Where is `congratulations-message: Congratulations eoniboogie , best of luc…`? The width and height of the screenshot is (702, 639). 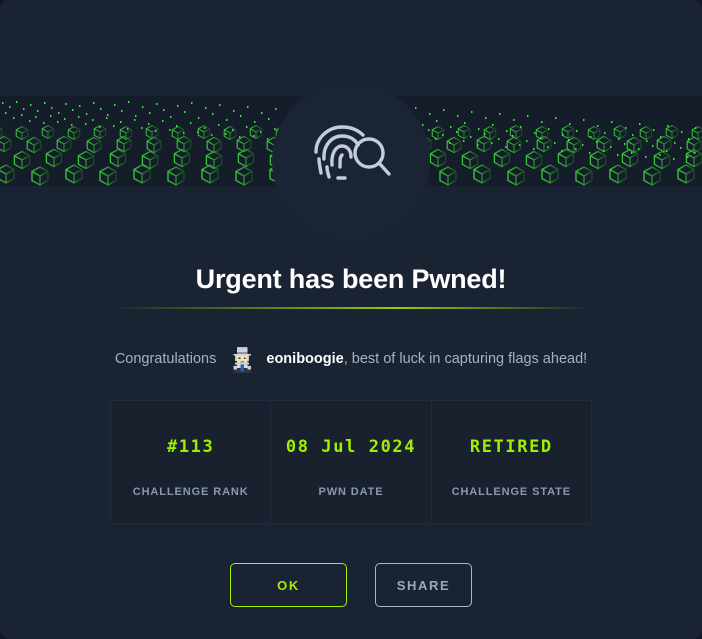
congratulations-message: Congratulations eoniboogie , best of luc… is located at coordinates (351, 359).